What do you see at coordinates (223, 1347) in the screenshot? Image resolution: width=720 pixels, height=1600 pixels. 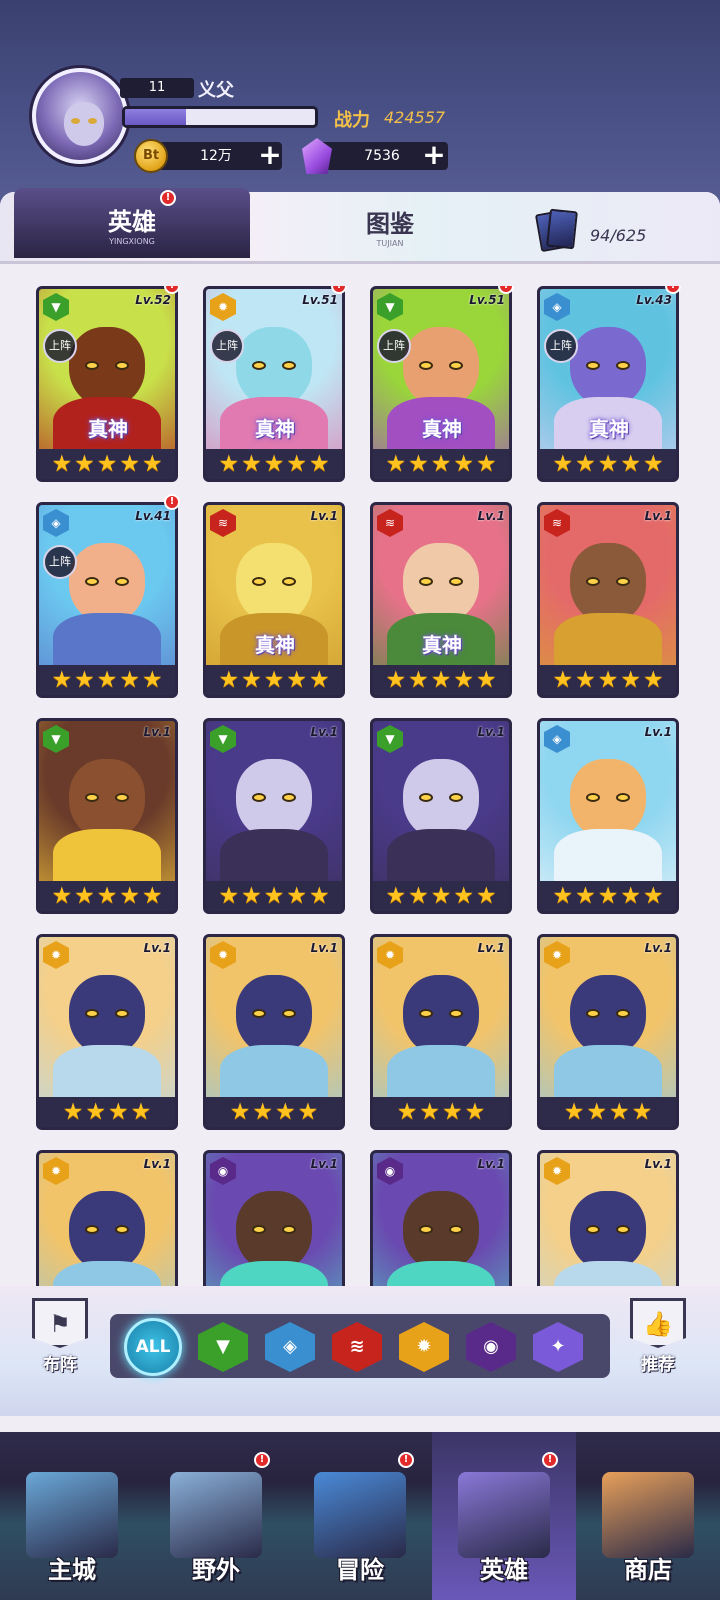 I see `filter-nature-button: ▼` at bounding box center [223, 1347].